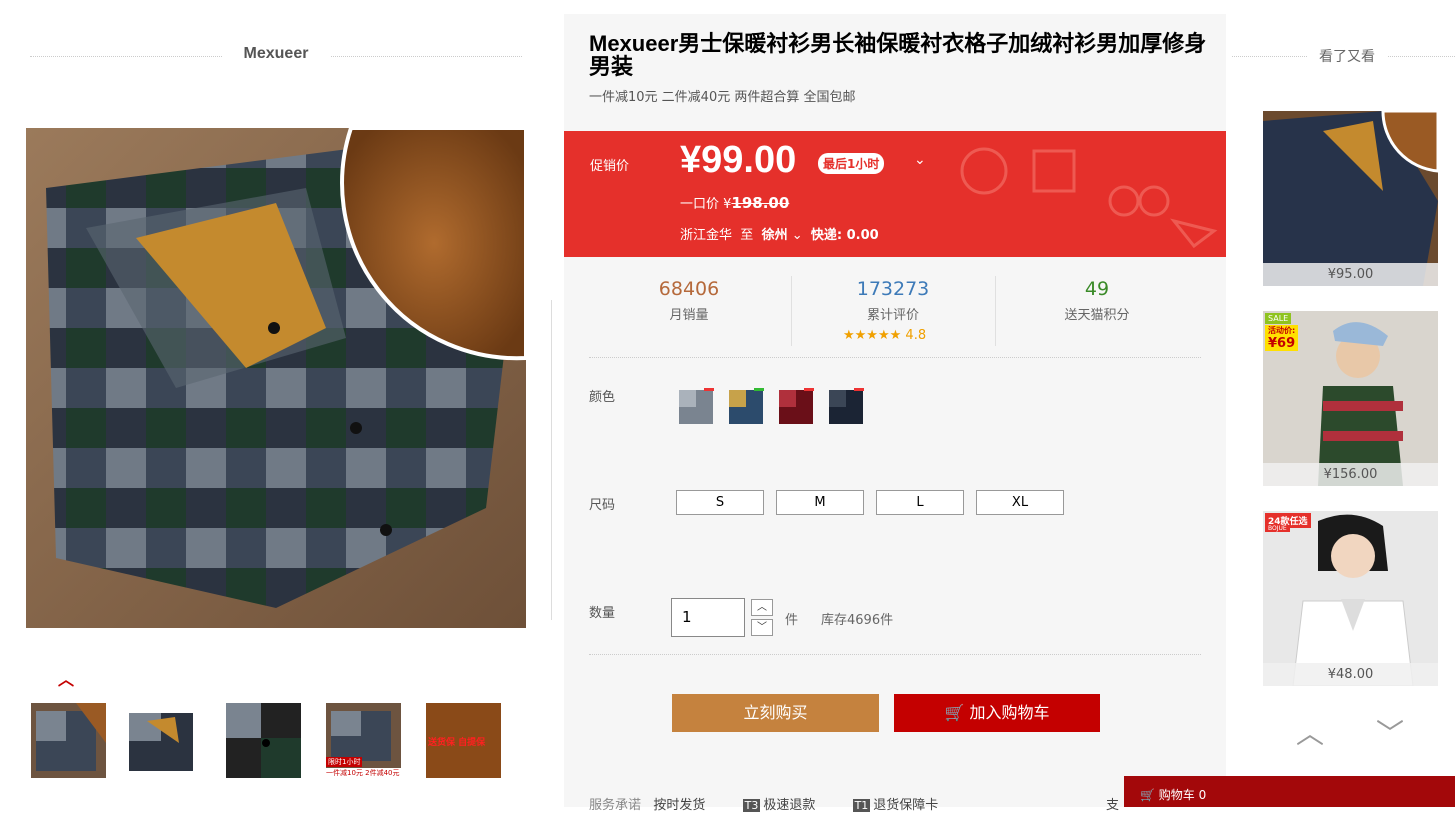  What do you see at coordinates (602, 613) in the screenshot?
I see `quantity-label: 数量` at bounding box center [602, 613].